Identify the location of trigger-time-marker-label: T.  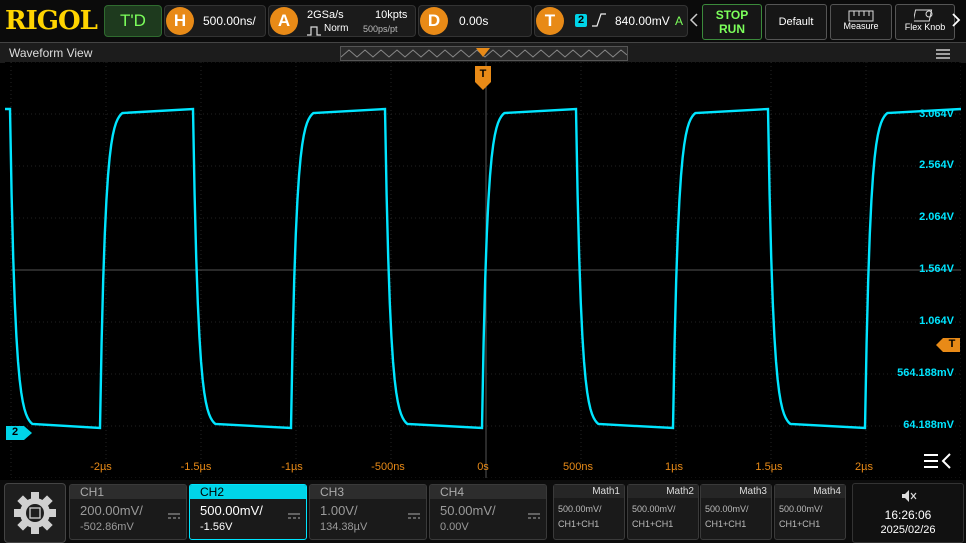
(483, 74).